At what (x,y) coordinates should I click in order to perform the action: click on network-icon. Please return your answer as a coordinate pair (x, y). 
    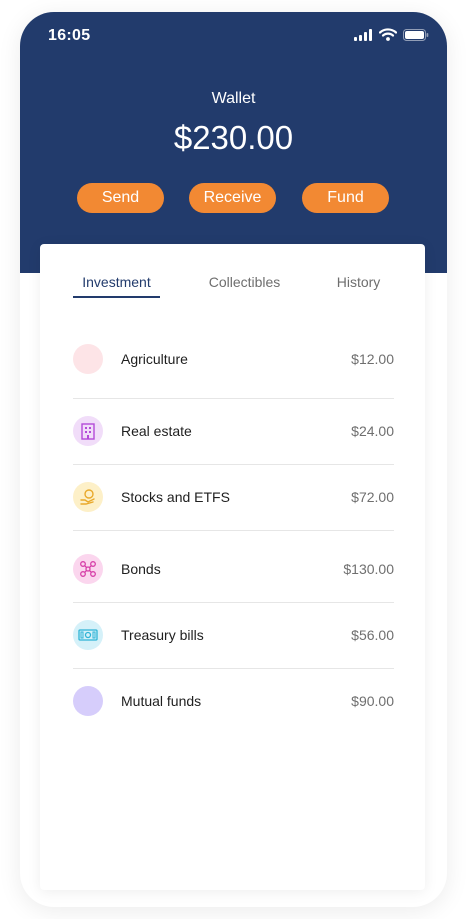
    Looking at the image, I should click on (88, 569).